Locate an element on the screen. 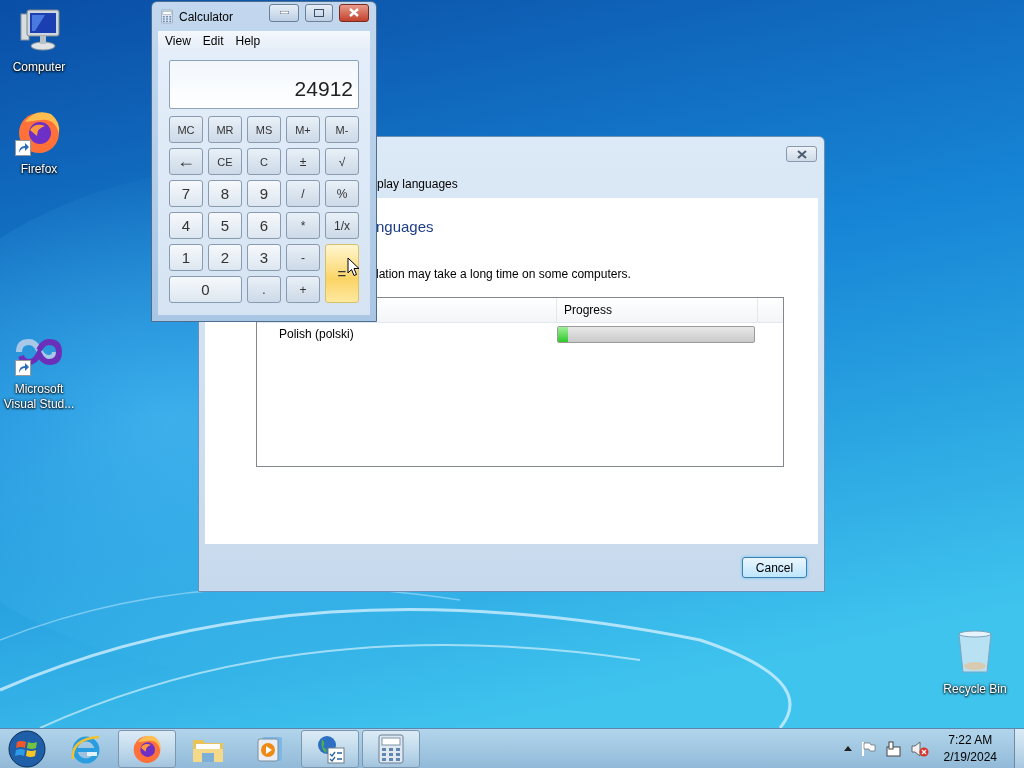 This screenshot has height=768, width=1024. maximize-icon is located at coordinates (319, 12).